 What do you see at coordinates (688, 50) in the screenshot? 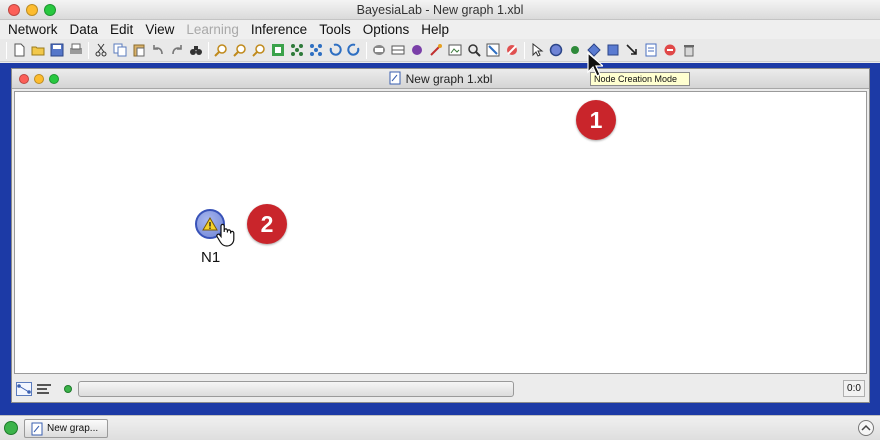
I see `trash-icon` at bounding box center [688, 50].